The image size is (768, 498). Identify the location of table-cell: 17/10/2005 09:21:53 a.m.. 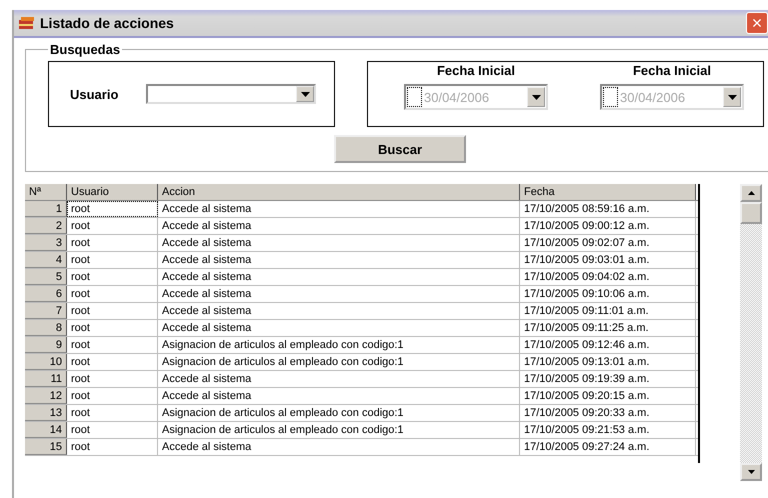
(608, 430).